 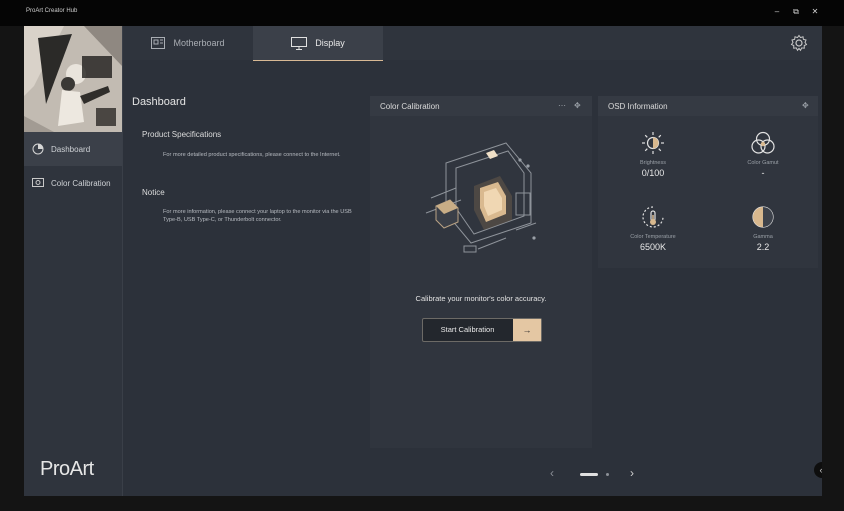 I want to click on start-calibration-button: Start Calibration →, so click(x=482, y=330).